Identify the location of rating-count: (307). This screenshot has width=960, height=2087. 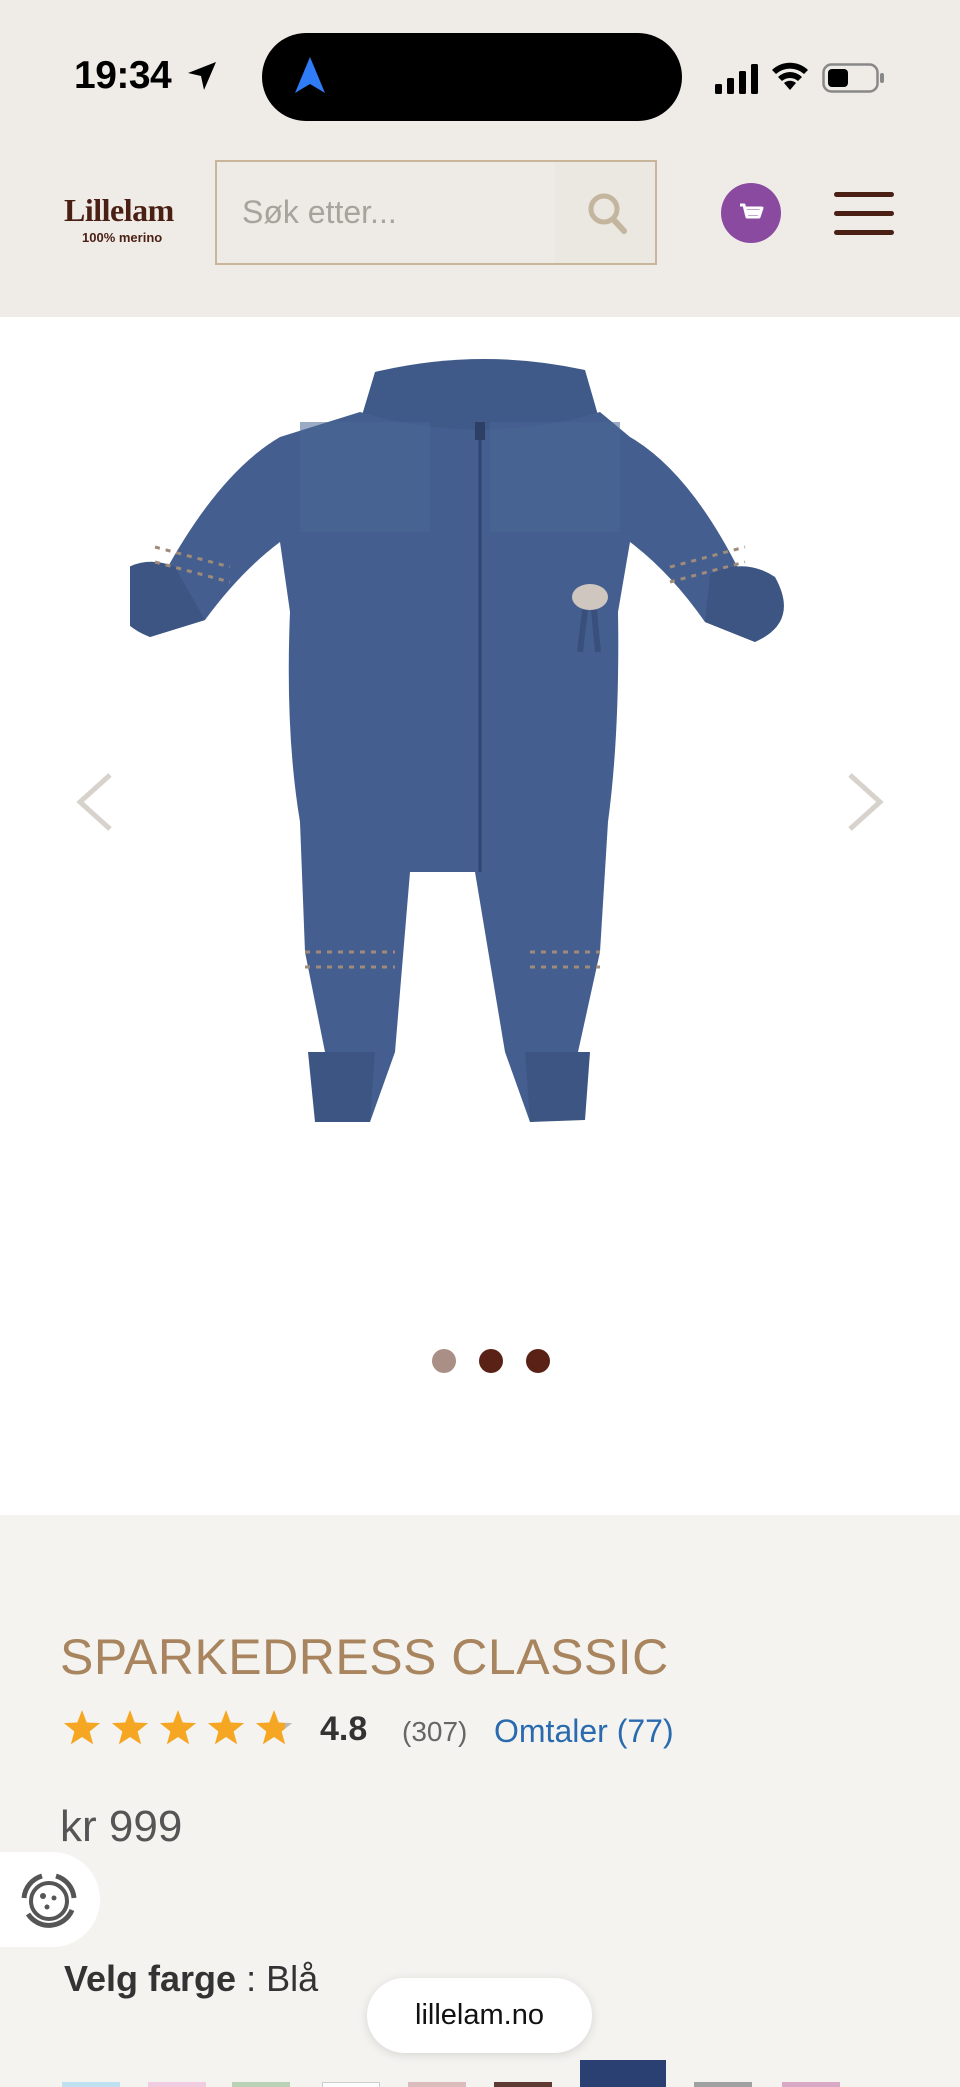
(435, 1731).